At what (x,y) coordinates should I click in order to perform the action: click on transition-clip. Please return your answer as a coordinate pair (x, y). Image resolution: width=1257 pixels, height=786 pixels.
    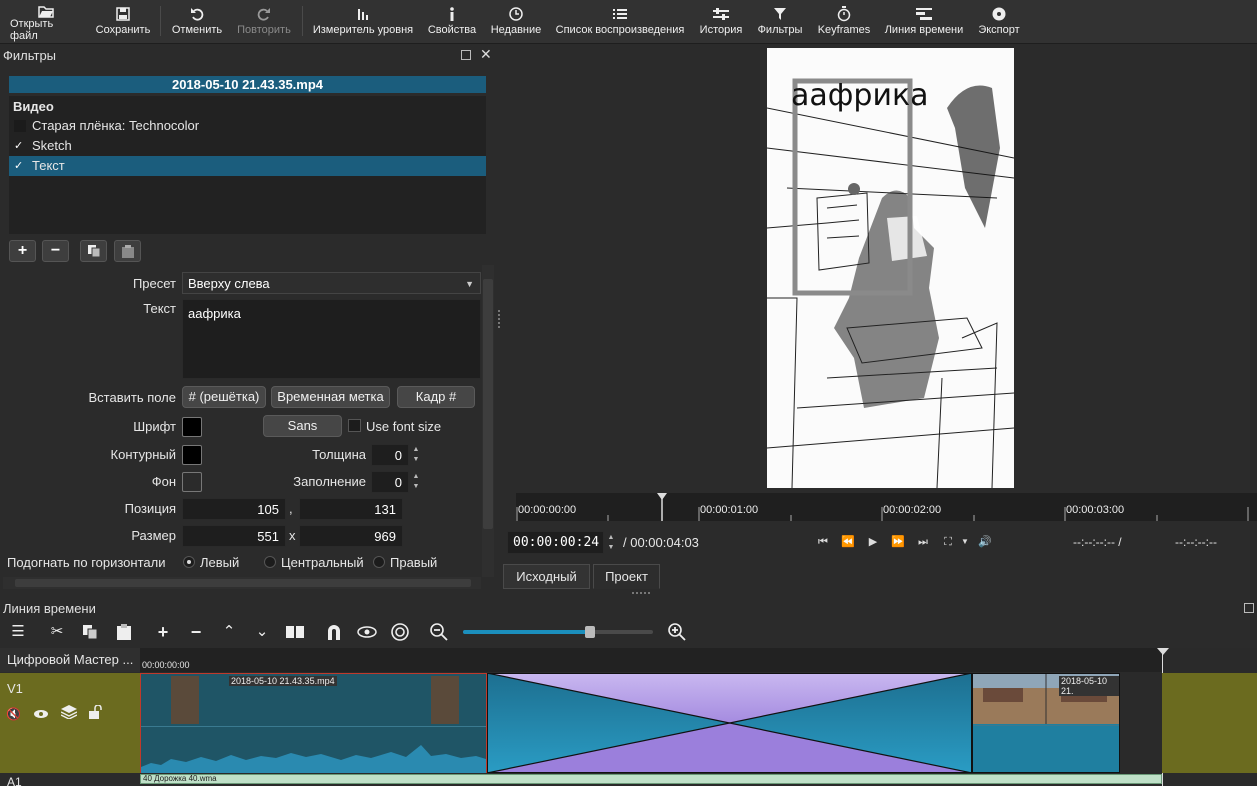
    Looking at the image, I should click on (729, 723).